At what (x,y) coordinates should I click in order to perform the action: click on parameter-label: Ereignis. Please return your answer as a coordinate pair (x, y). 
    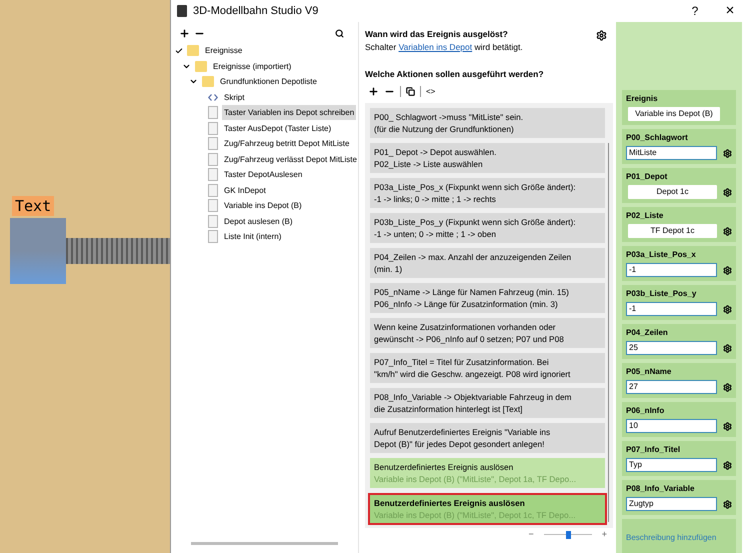
    Looking at the image, I should click on (642, 98).